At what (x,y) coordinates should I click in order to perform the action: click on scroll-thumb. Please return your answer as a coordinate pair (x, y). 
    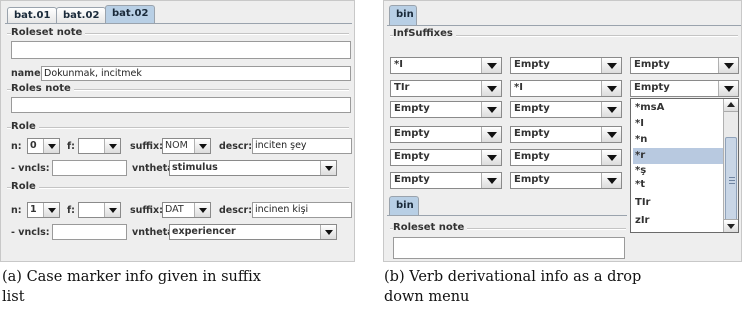
    Looking at the image, I should click on (731, 180).